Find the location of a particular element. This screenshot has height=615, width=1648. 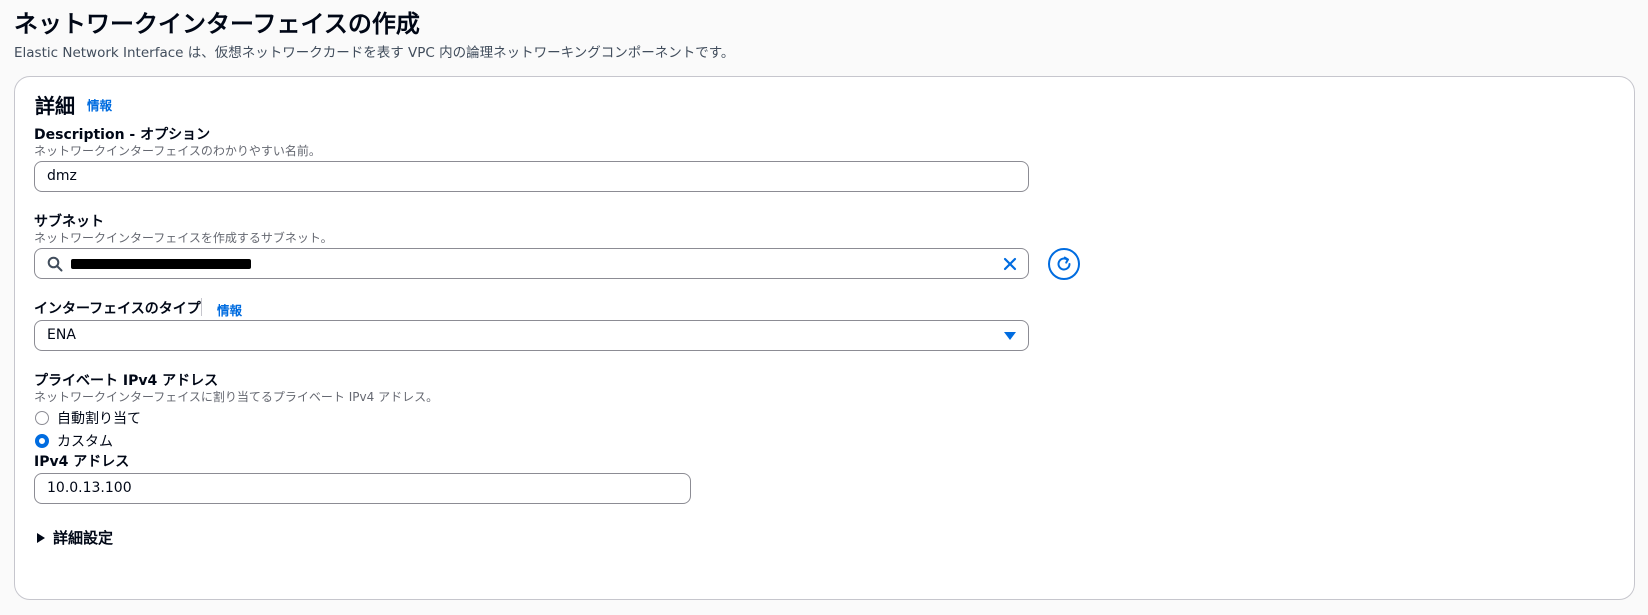

interface-type-value: ENA is located at coordinates (61, 335).